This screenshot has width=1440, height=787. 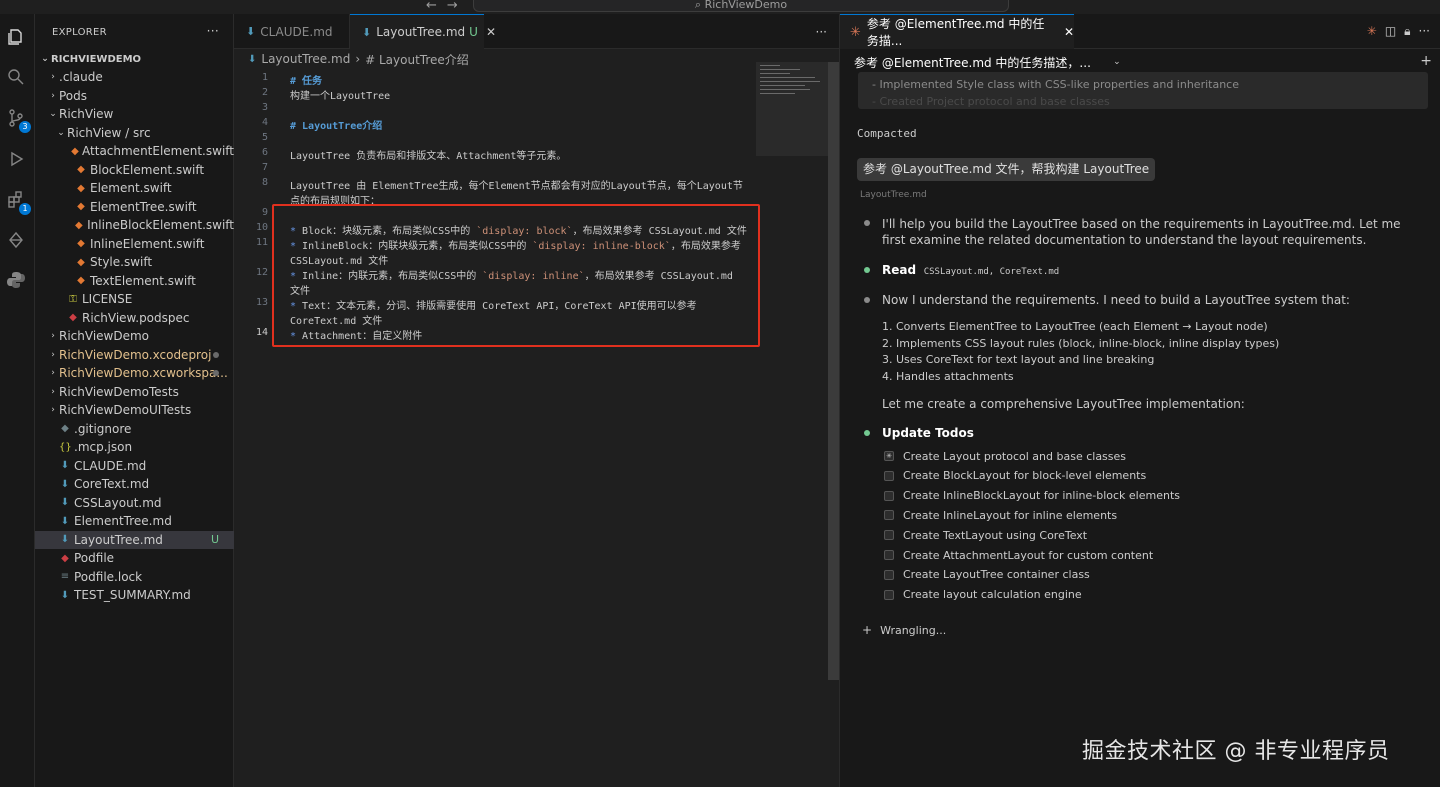 I want to click on source-control-badge: 3, so click(x=25, y=127).